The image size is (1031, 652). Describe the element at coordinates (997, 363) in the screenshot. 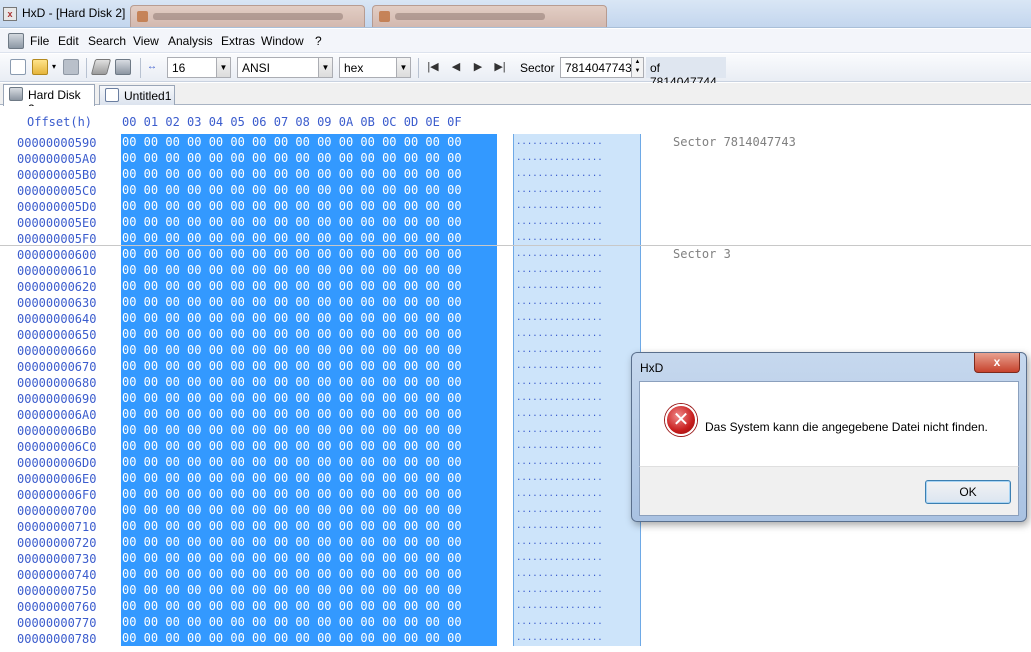

I see `dialog-close-button: x` at that location.